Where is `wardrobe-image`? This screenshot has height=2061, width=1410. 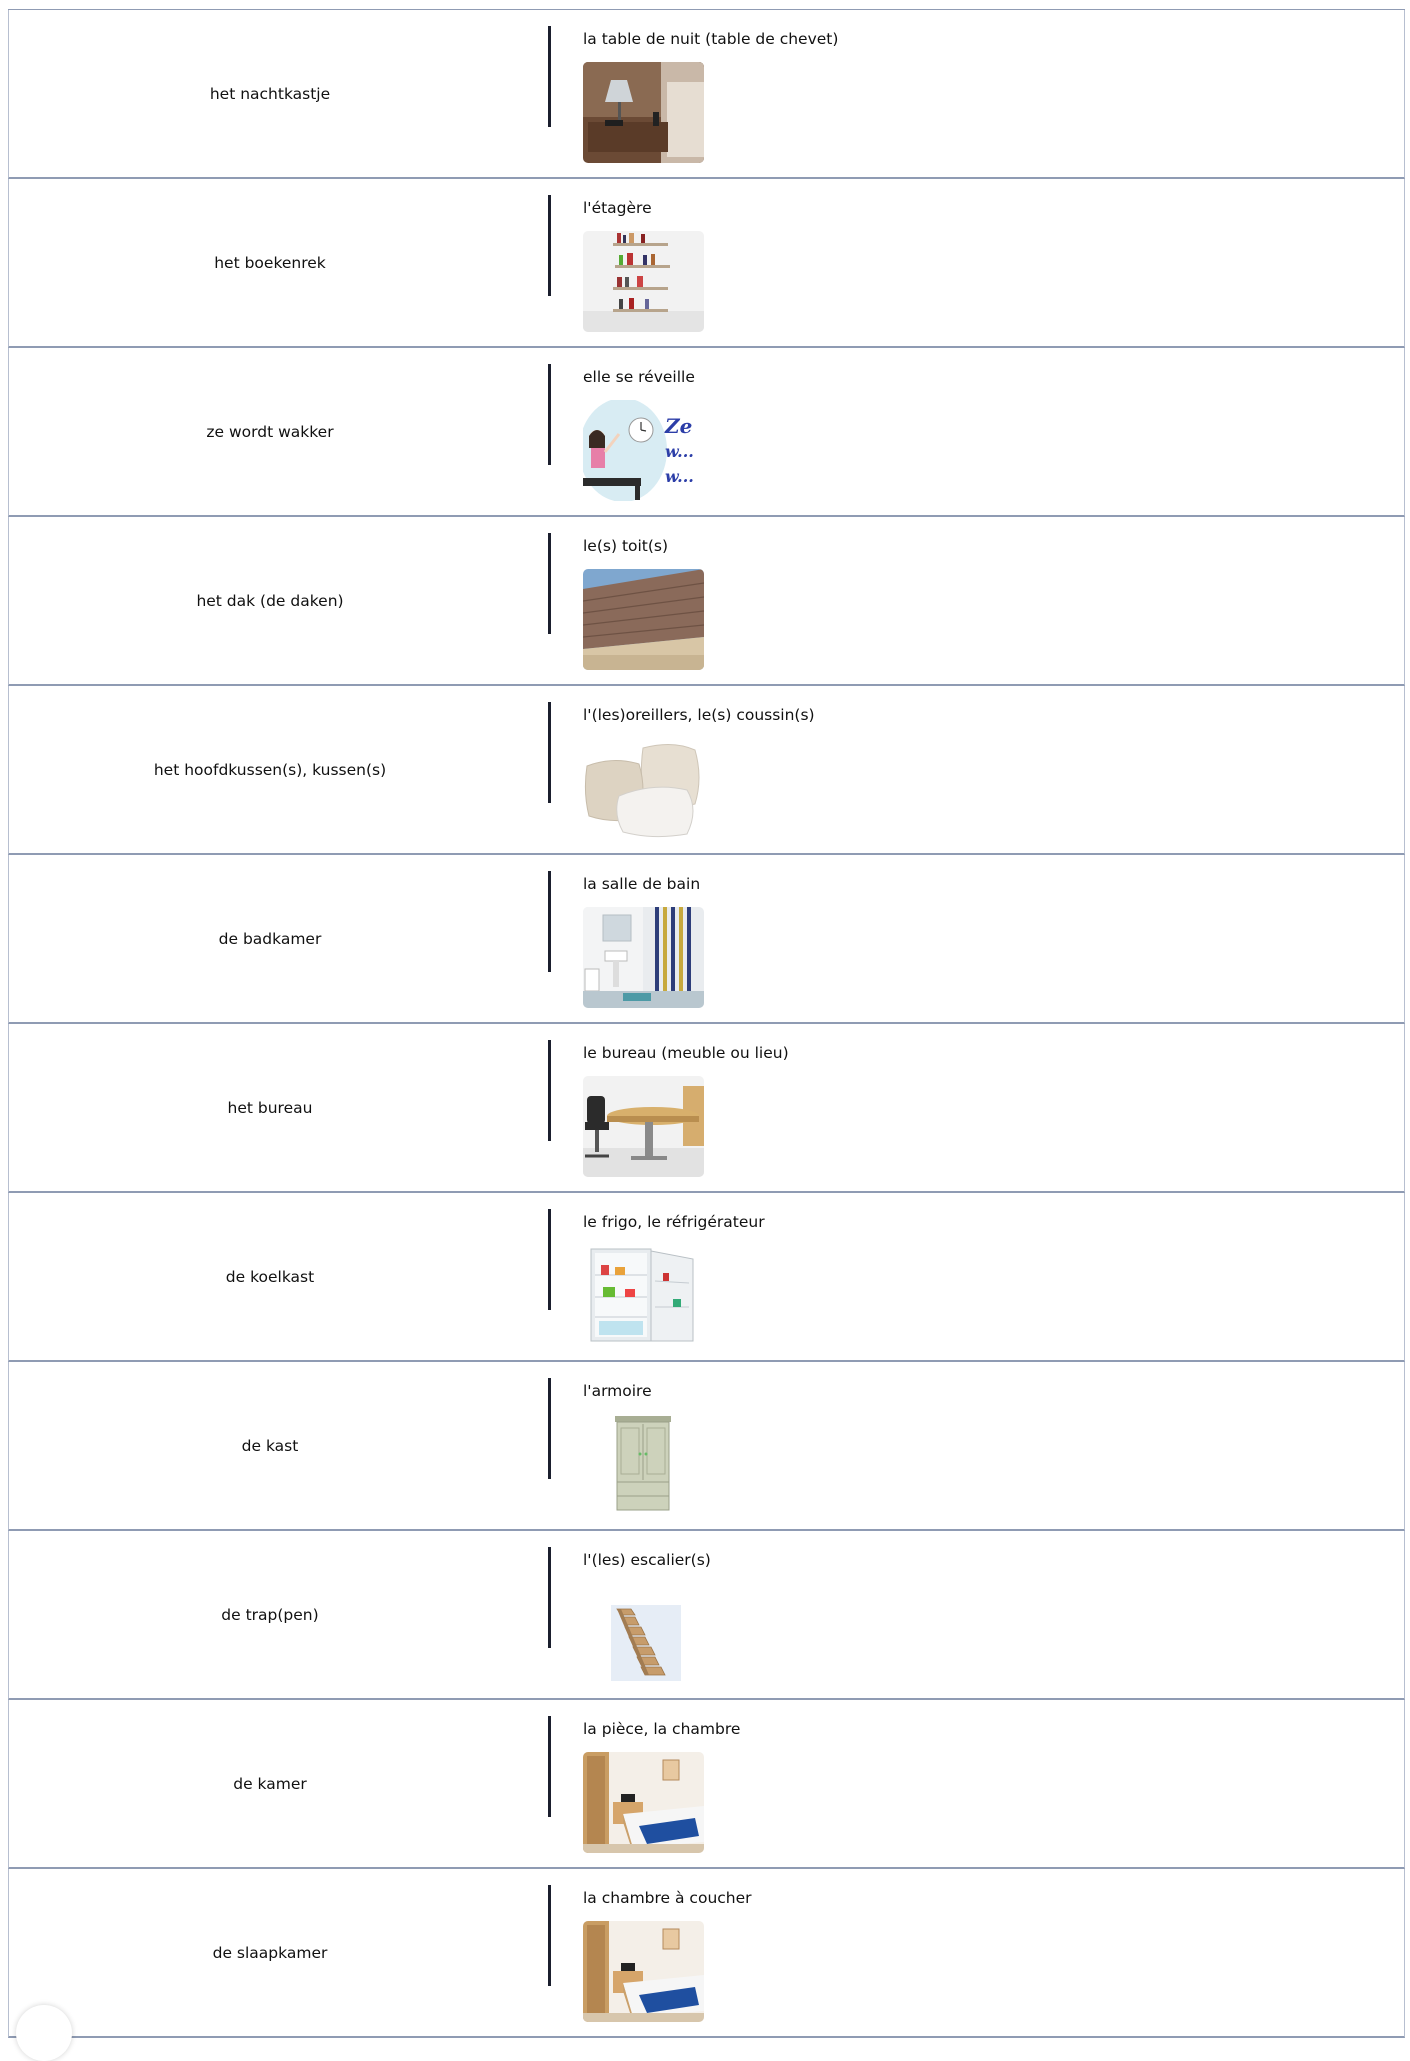
wardrobe-image is located at coordinates (643, 1464).